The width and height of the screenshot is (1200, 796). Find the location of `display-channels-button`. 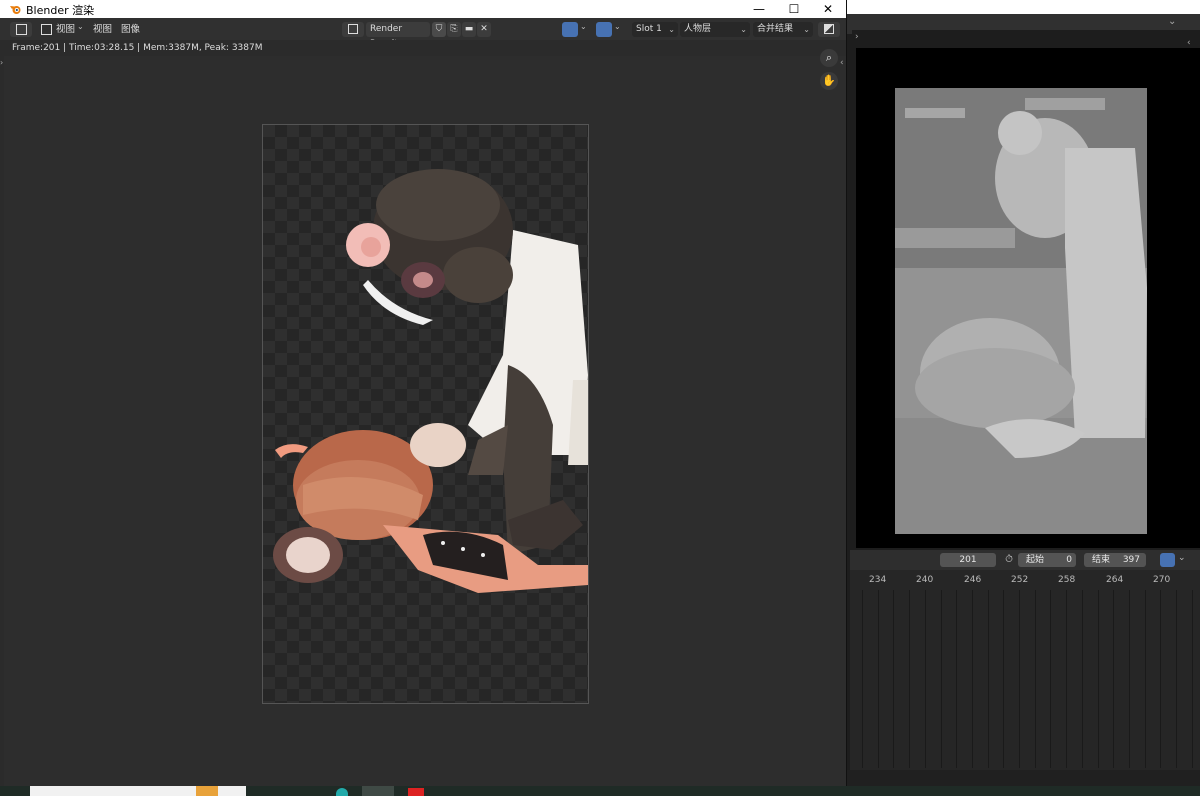

display-channels-button is located at coordinates (829, 29).